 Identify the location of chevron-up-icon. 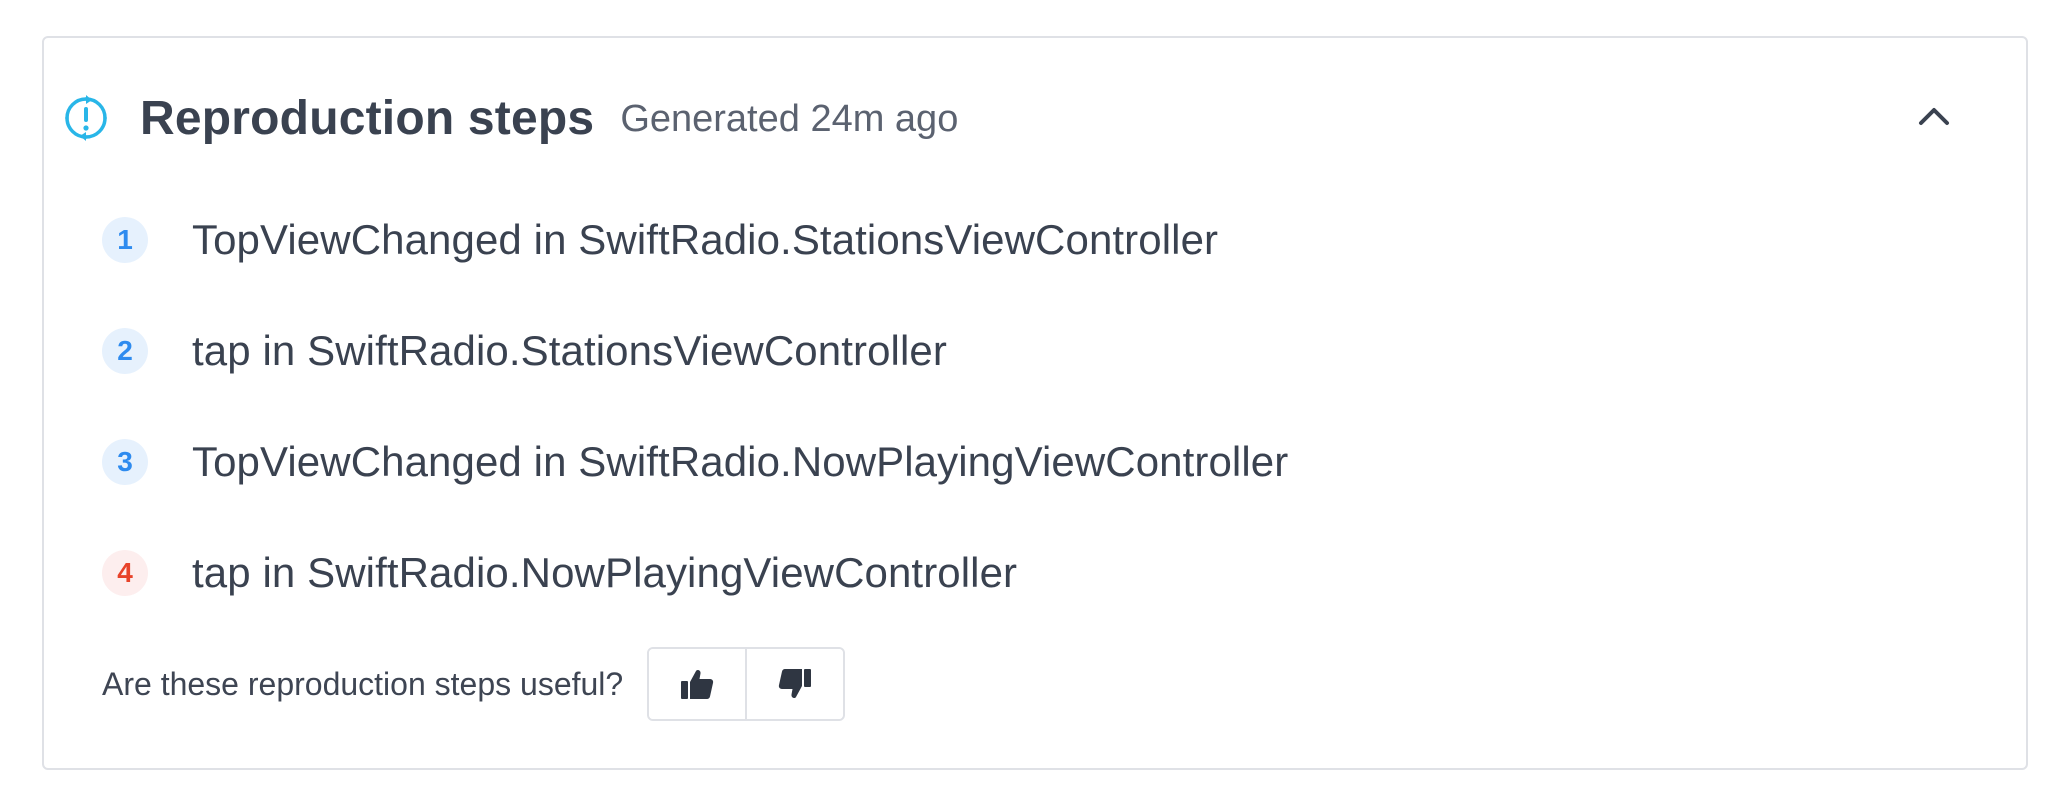
(1934, 116).